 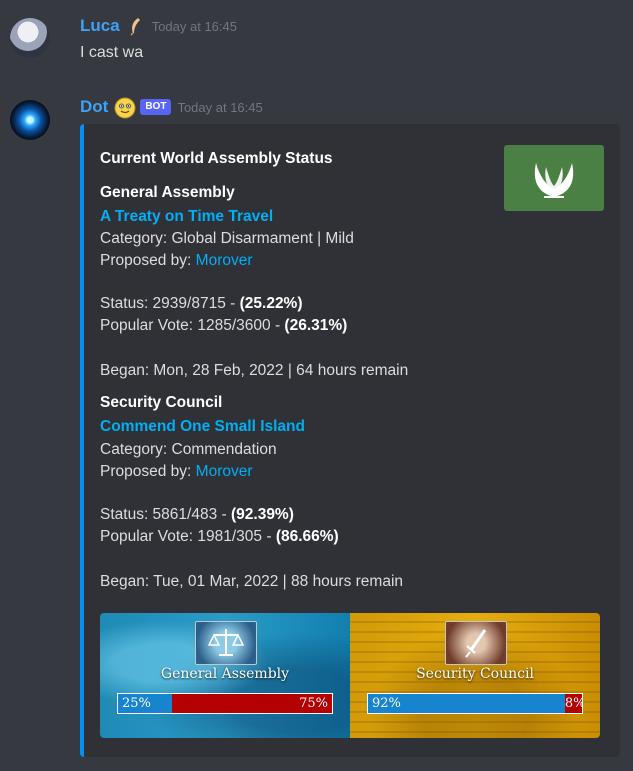 I want to click on sc-heading: Security Council, so click(x=161, y=402).